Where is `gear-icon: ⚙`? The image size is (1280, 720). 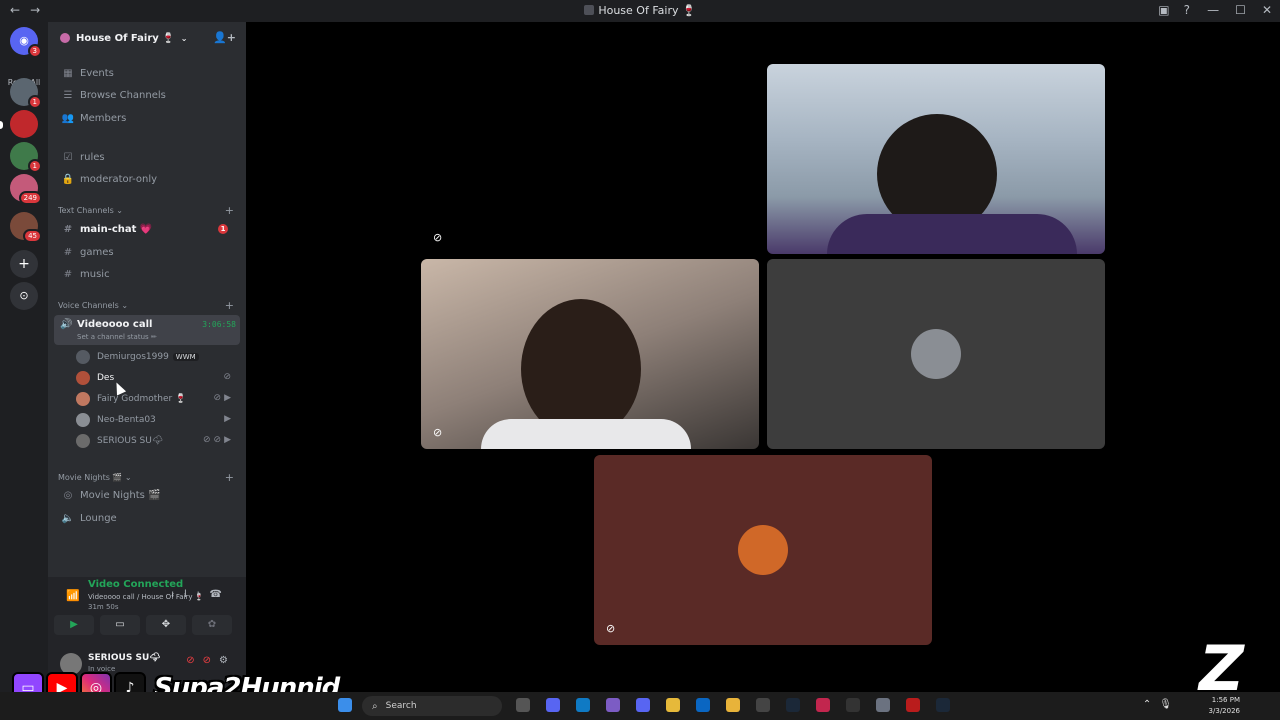 gear-icon: ⚙ is located at coordinates (227, 660).